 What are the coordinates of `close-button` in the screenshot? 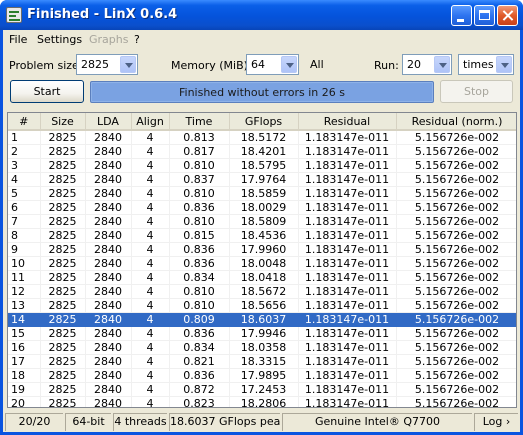 It's located at (507, 15).